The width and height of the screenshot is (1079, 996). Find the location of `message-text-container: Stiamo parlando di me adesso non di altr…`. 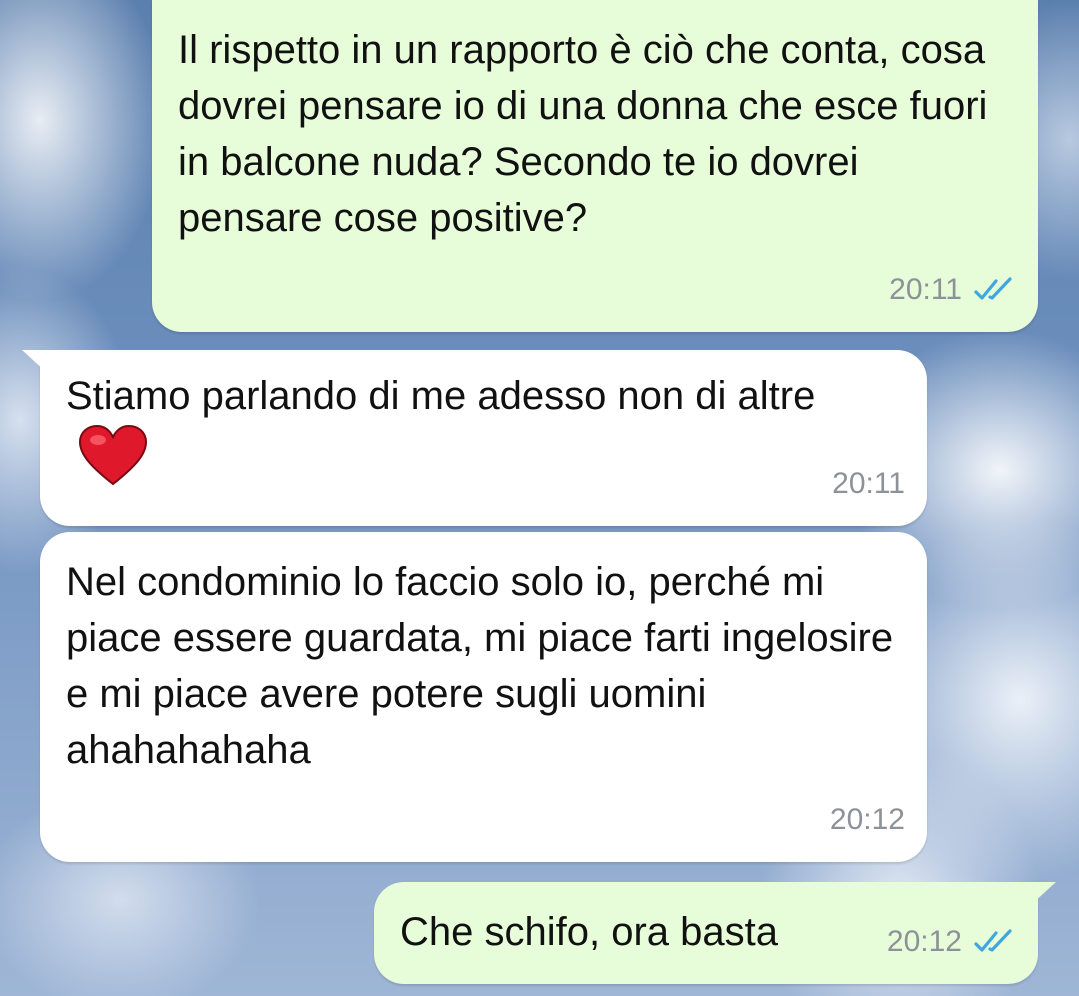

message-text-container: Stiamo parlando di me adesso non di altr… is located at coordinates (481, 435).